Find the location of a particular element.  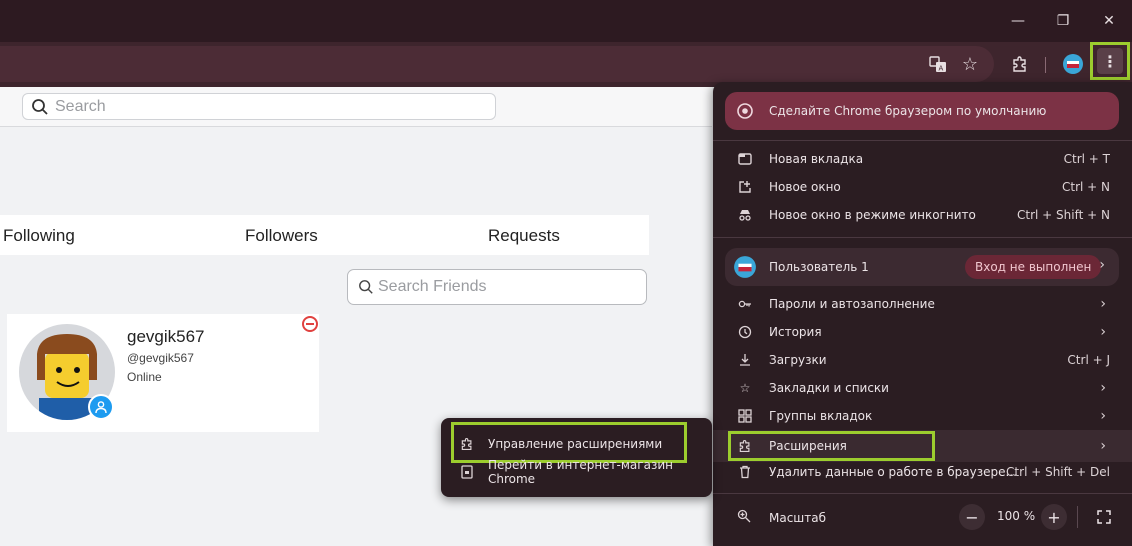

tab-requests: Requests is located at coordinates (524, 236).